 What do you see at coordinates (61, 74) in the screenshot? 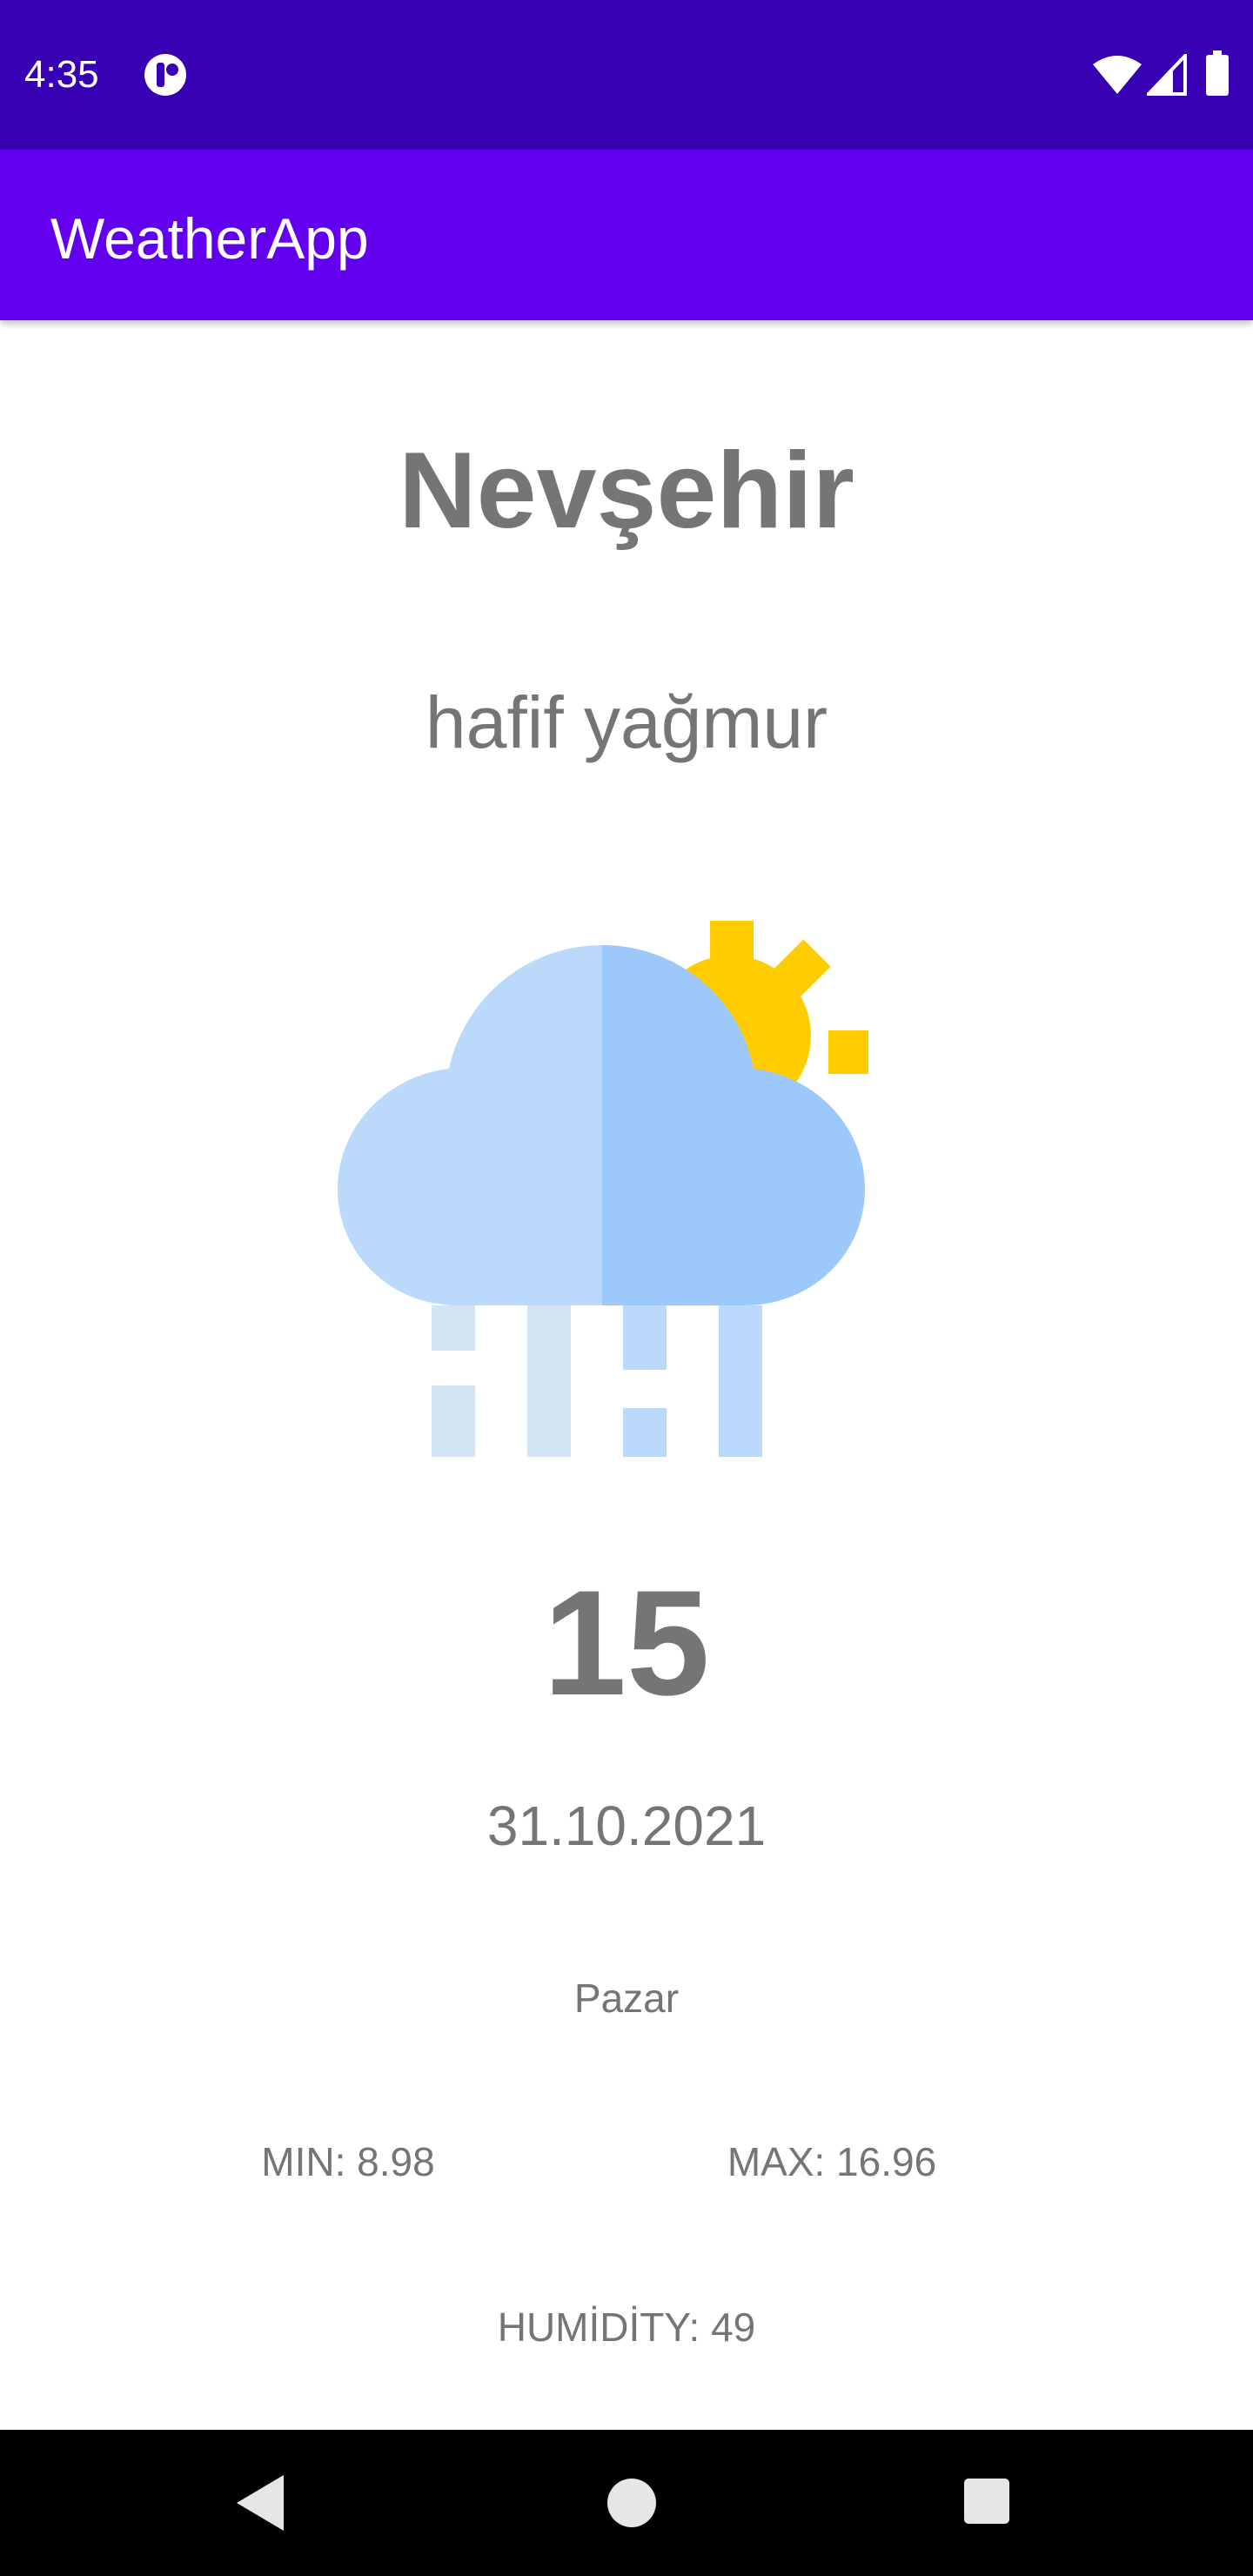
I see `status-time: 4:35` at bounding box center [61, 74].